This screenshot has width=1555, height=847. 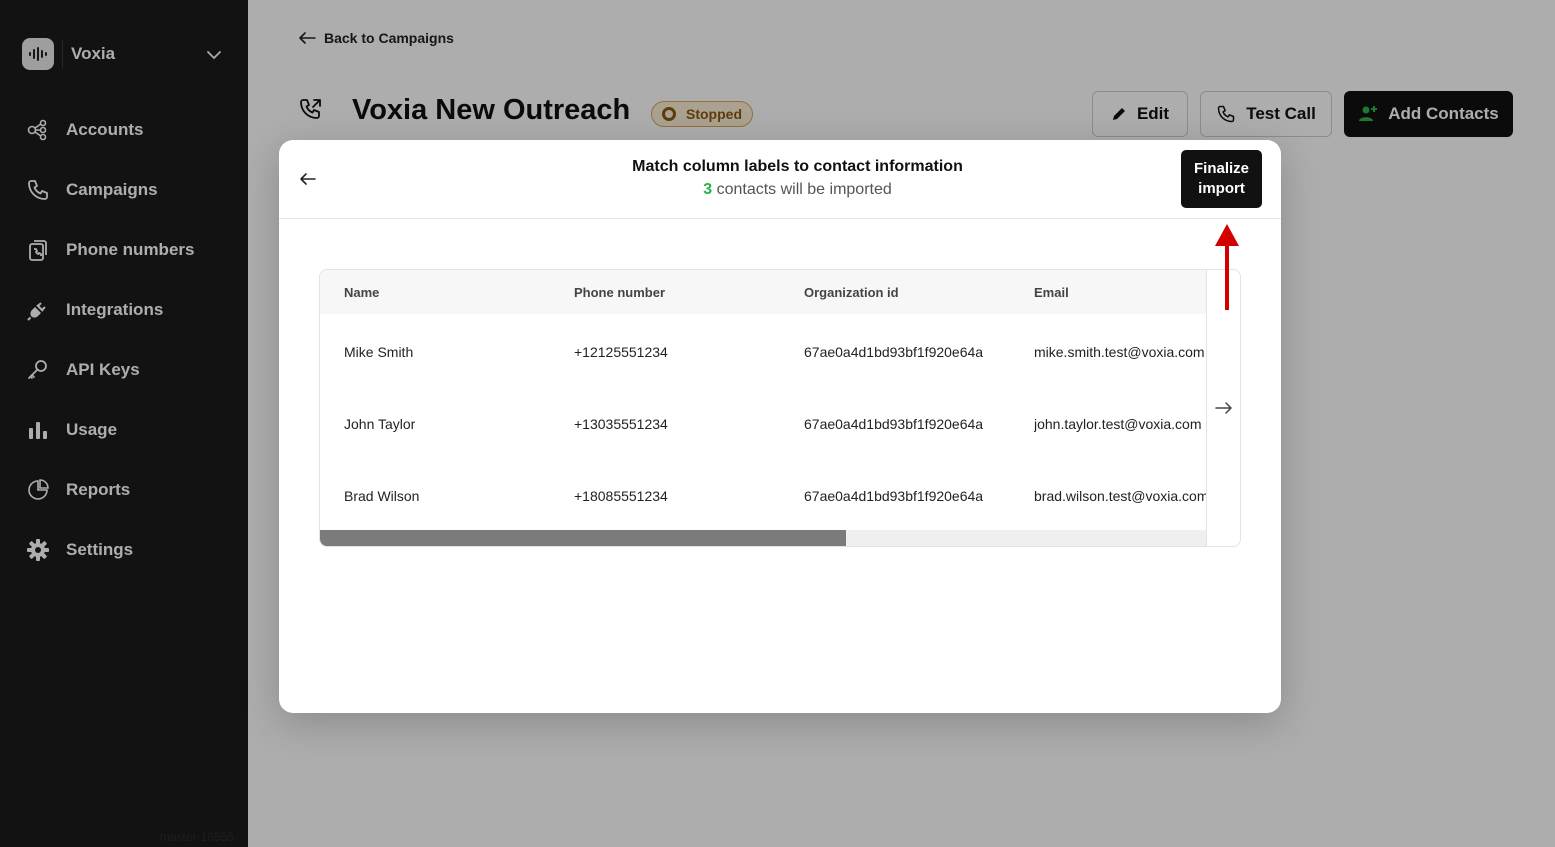 I want to click on column-header-name: Name, so click(x=361, y=292).